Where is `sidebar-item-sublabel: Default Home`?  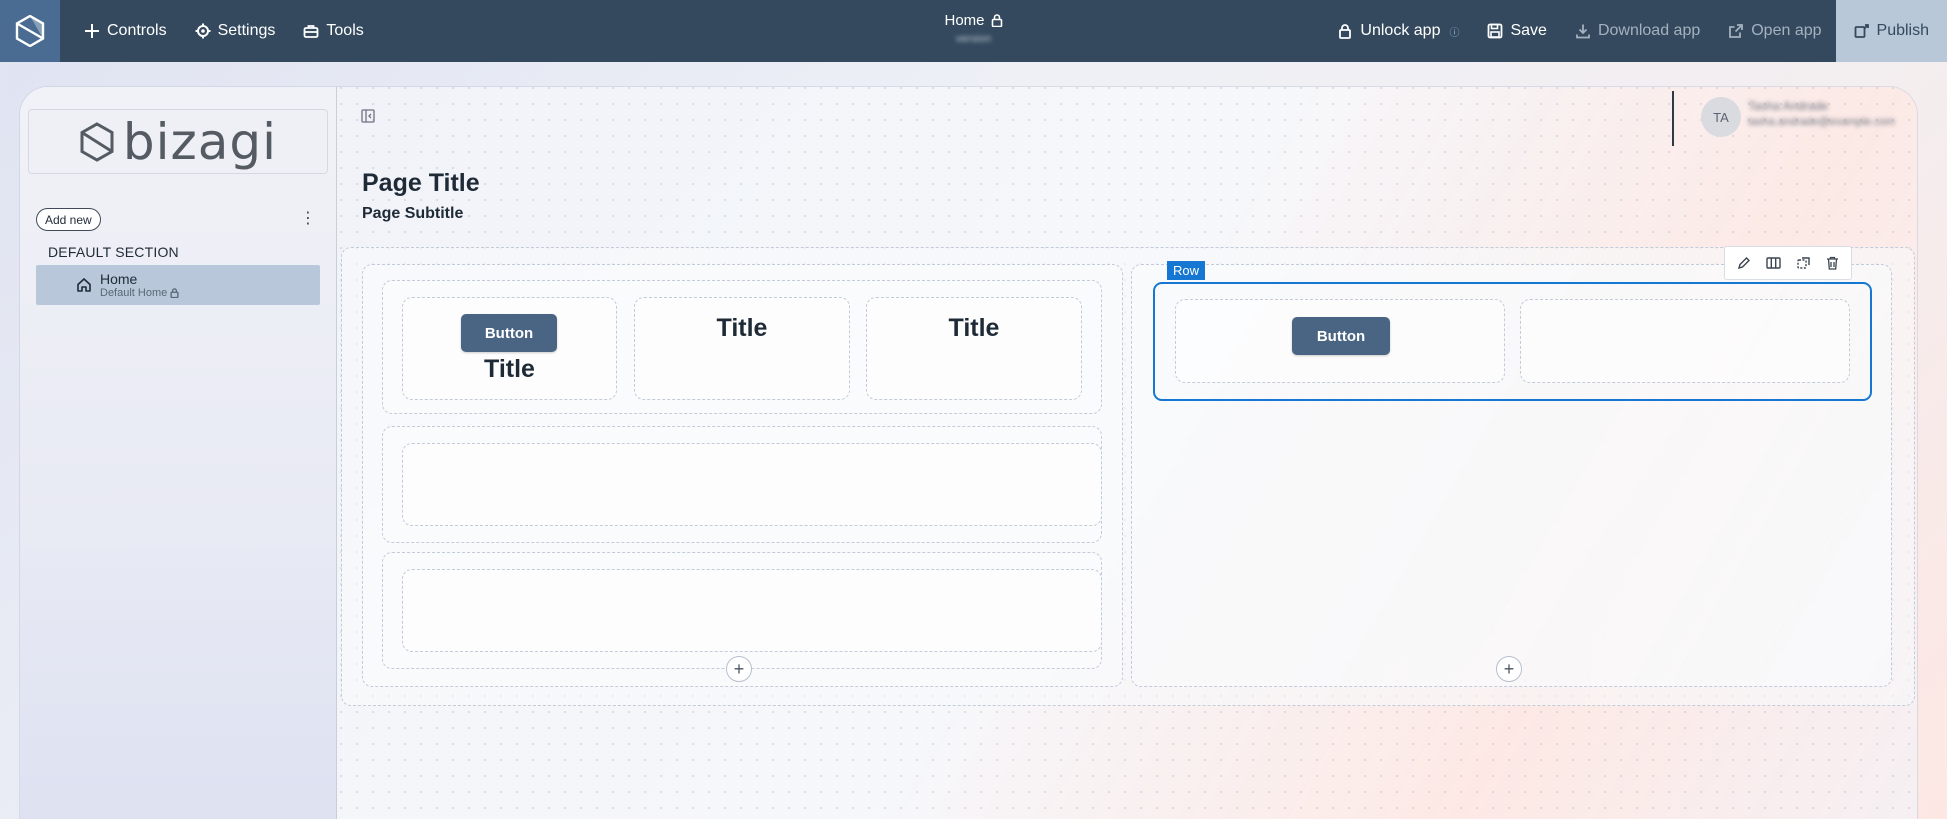
sidebar-item-sublabel: Default Home is located at coordinates (134, 292).